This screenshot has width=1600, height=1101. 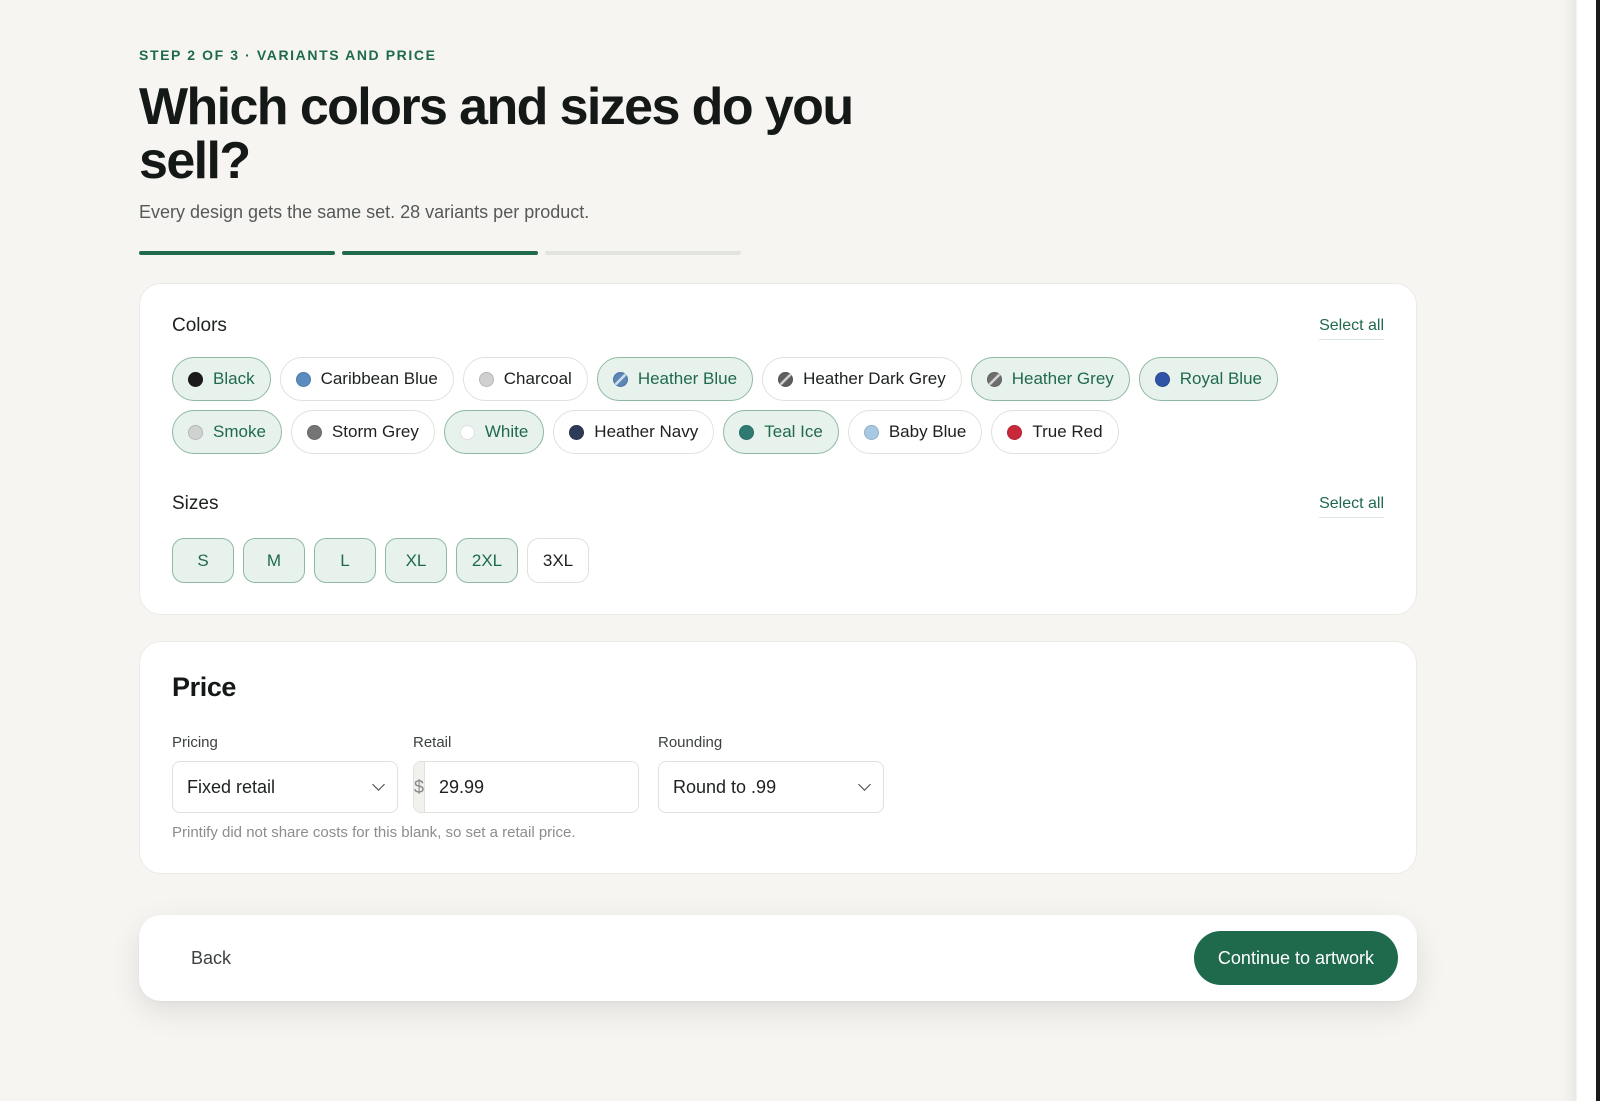 I want to click on color-chip-label: Royal Blue, so click(x=1220, y=378).